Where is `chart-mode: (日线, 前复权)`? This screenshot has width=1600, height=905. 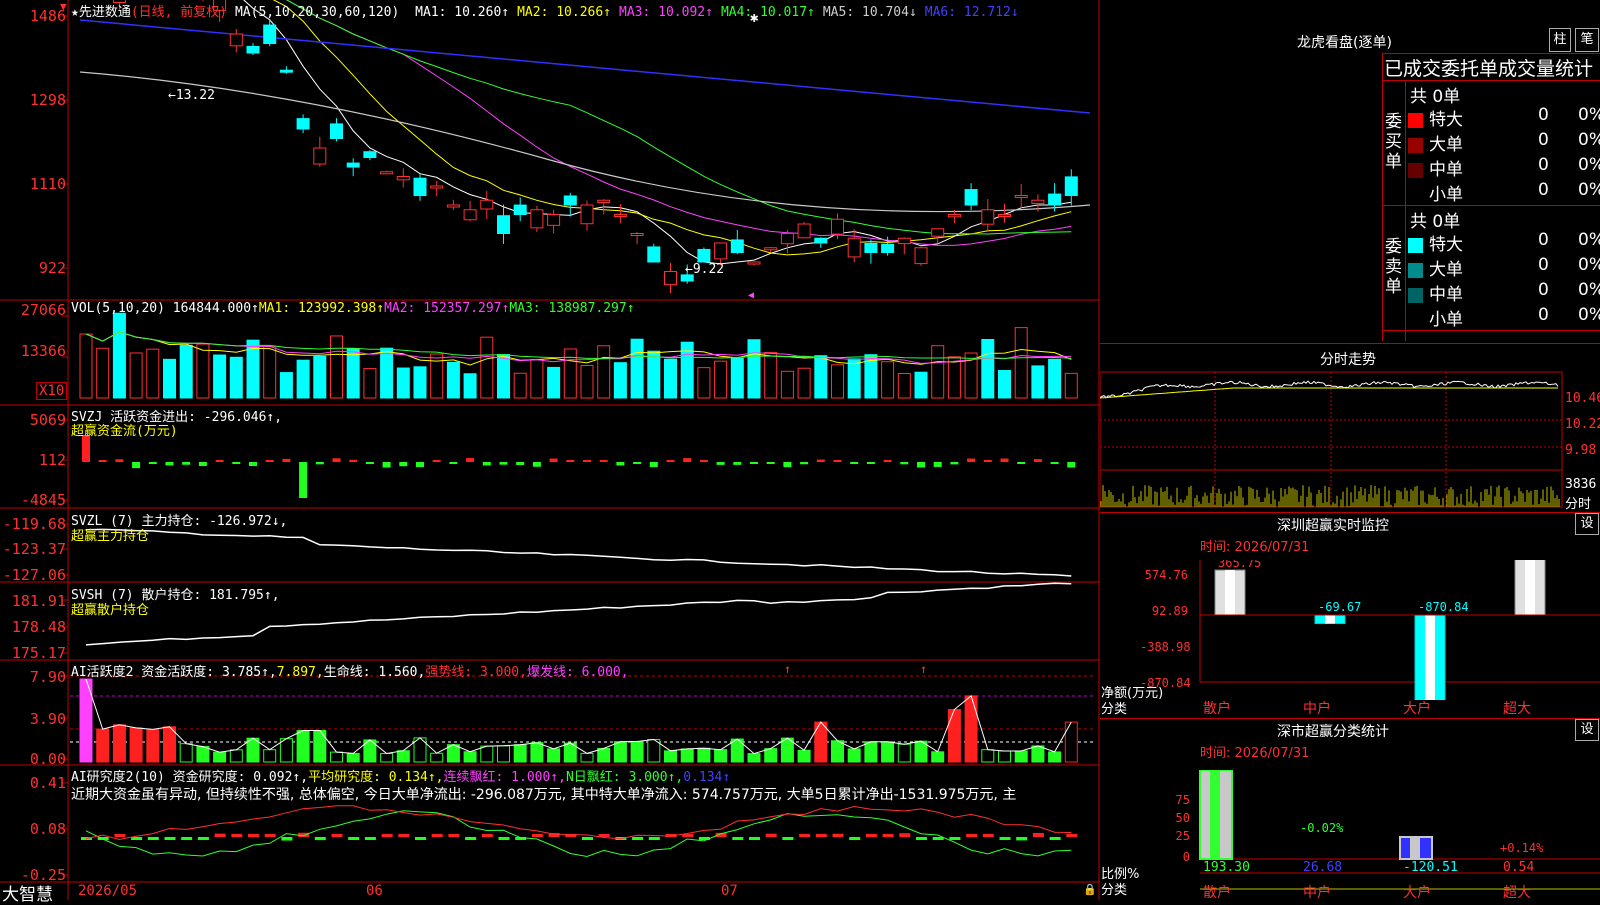 chart-mode: (日线, 前复权) is located at coordinates (179, 12).